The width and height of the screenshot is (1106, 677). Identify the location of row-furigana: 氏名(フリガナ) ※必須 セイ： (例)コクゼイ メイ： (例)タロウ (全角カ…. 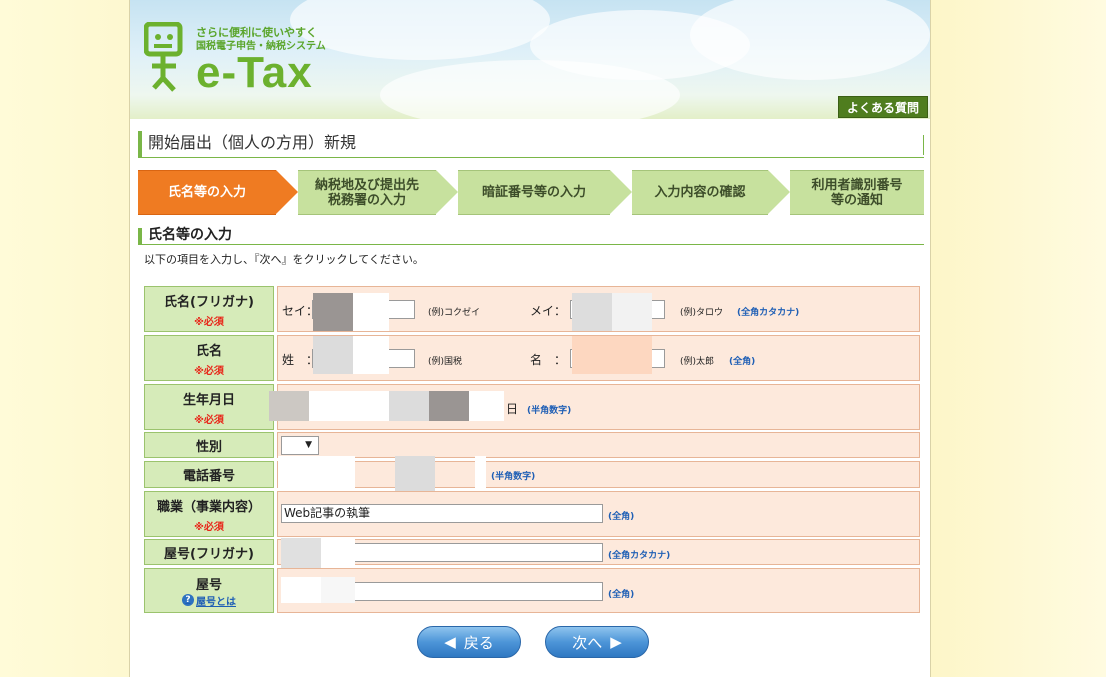
(532, 309).